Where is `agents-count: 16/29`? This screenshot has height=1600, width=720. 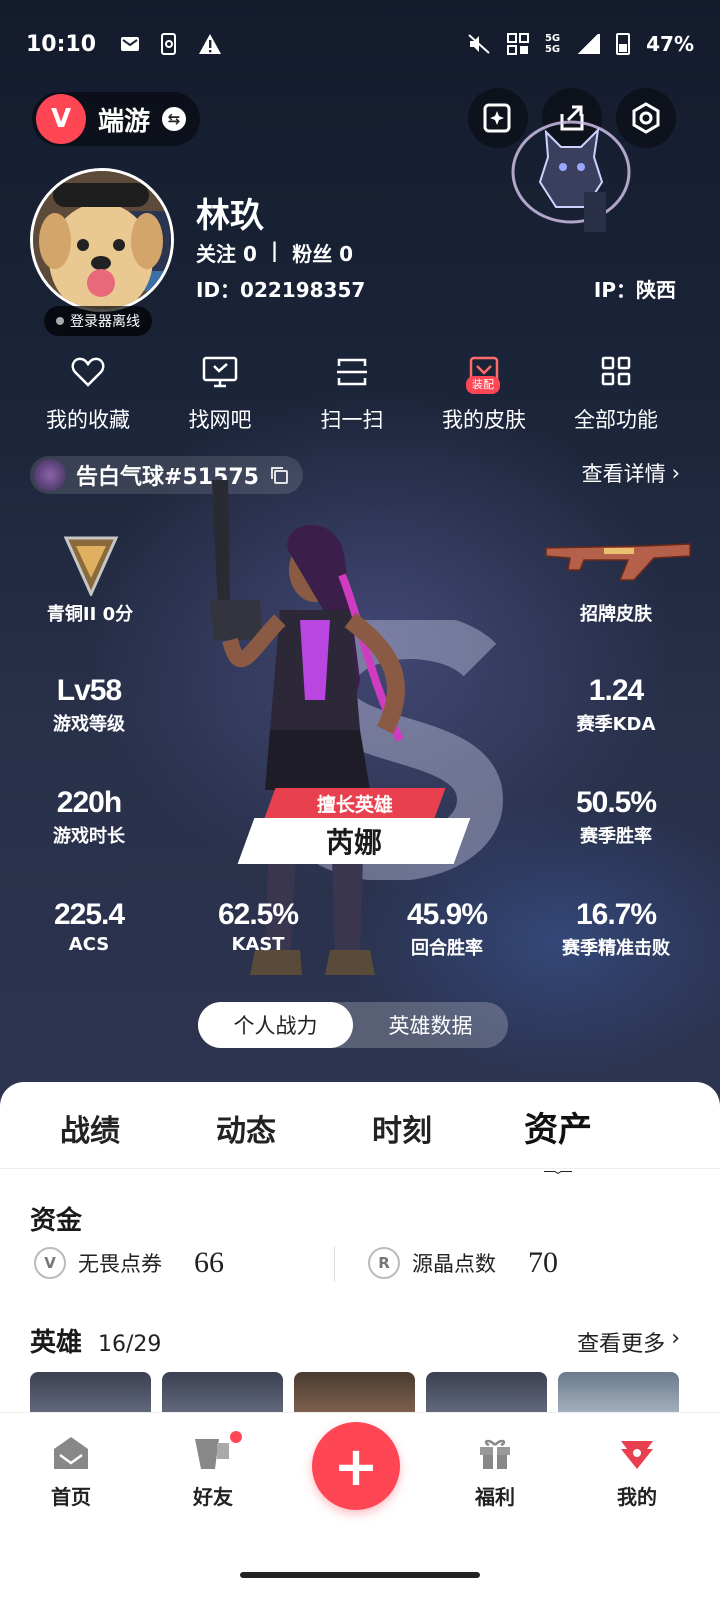
agents-count: 16/29 is located at coordinates (130, 1344).